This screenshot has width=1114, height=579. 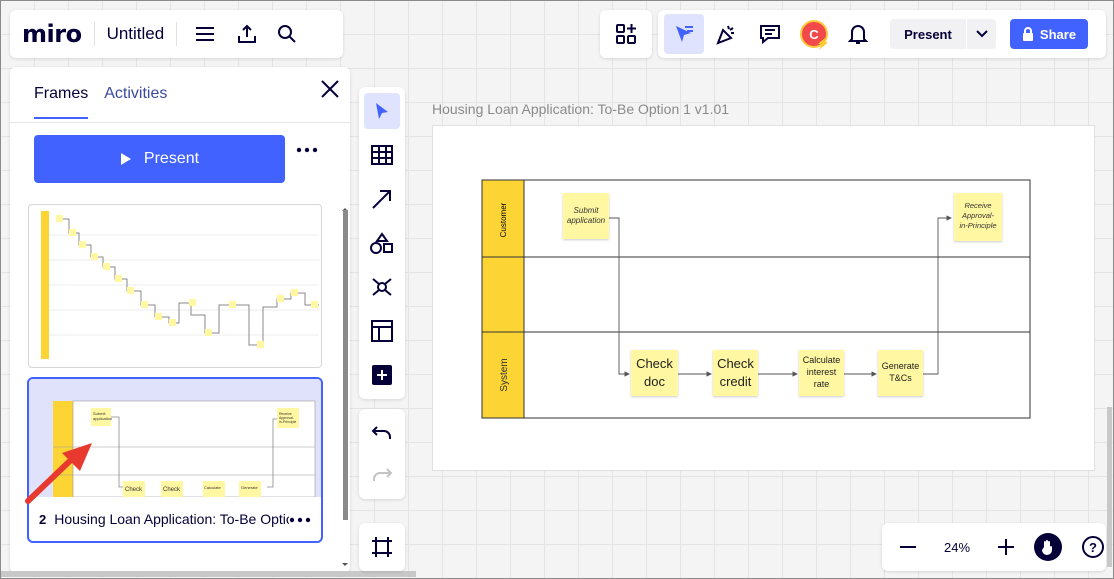 I want to click on sticky-calculate-interest-rate: Calculate interest rate, so click(x=821, y=373).